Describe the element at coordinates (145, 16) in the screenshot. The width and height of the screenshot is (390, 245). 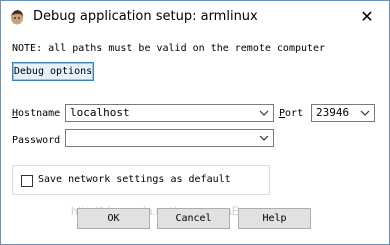
I see `window-title: Debug application setup: armlinux` at that location.